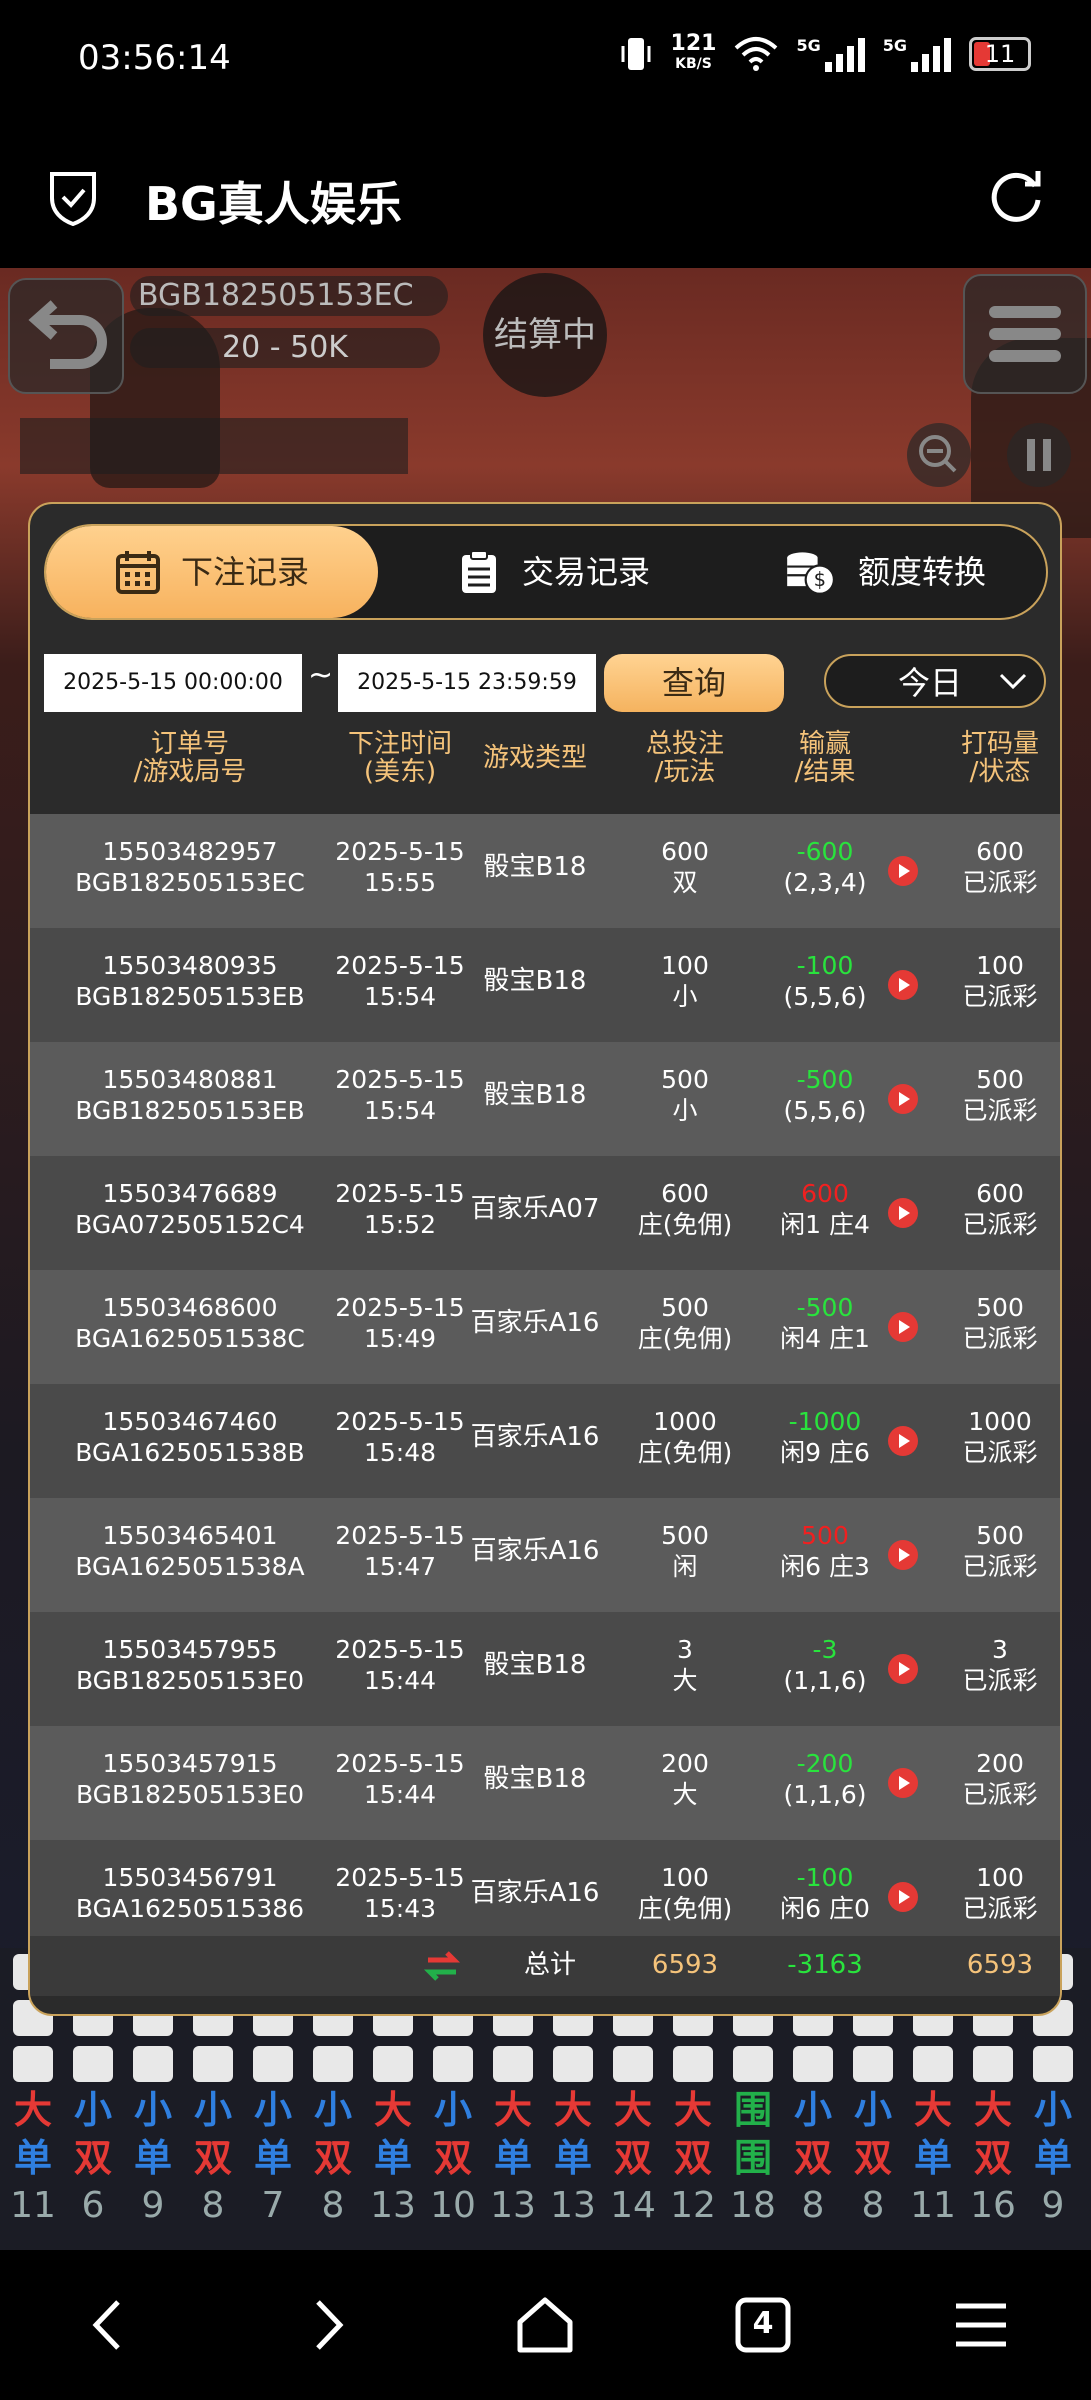  I want to click on bet-amount: 200, so click(685, 1763).